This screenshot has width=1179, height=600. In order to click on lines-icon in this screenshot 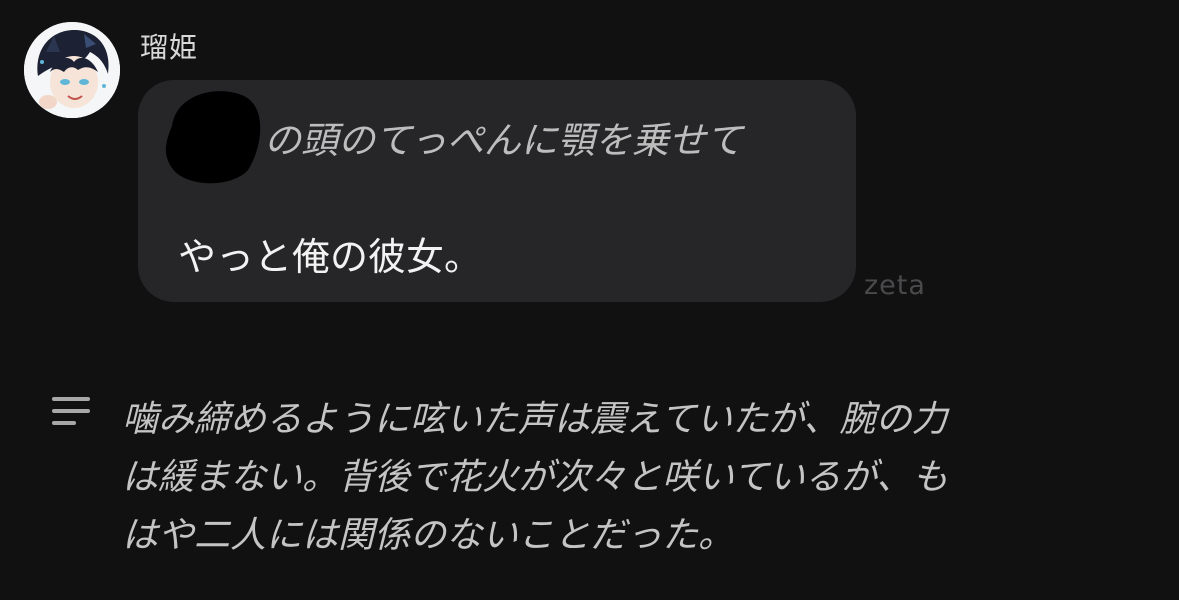, I will do `click(72, 413)`.